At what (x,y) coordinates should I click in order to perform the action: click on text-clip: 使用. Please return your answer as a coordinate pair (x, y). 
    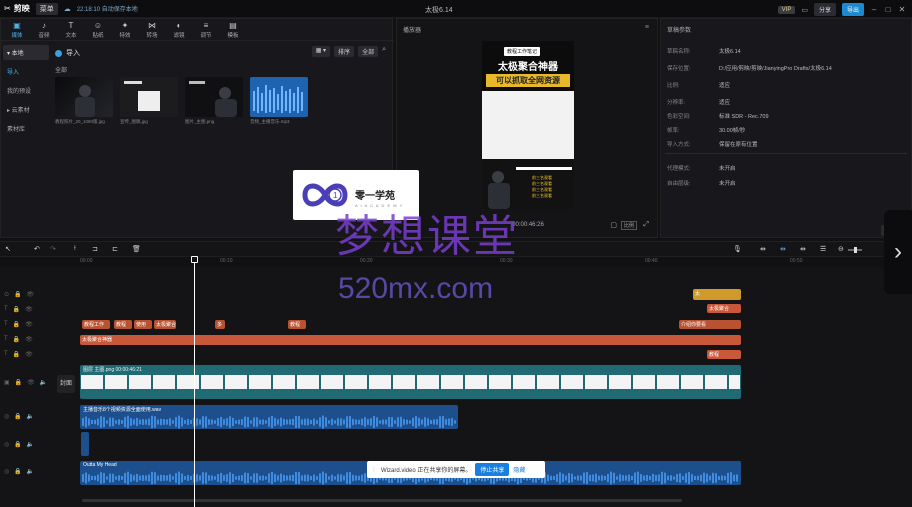
    Looking at the image, I should click on (143, 324).